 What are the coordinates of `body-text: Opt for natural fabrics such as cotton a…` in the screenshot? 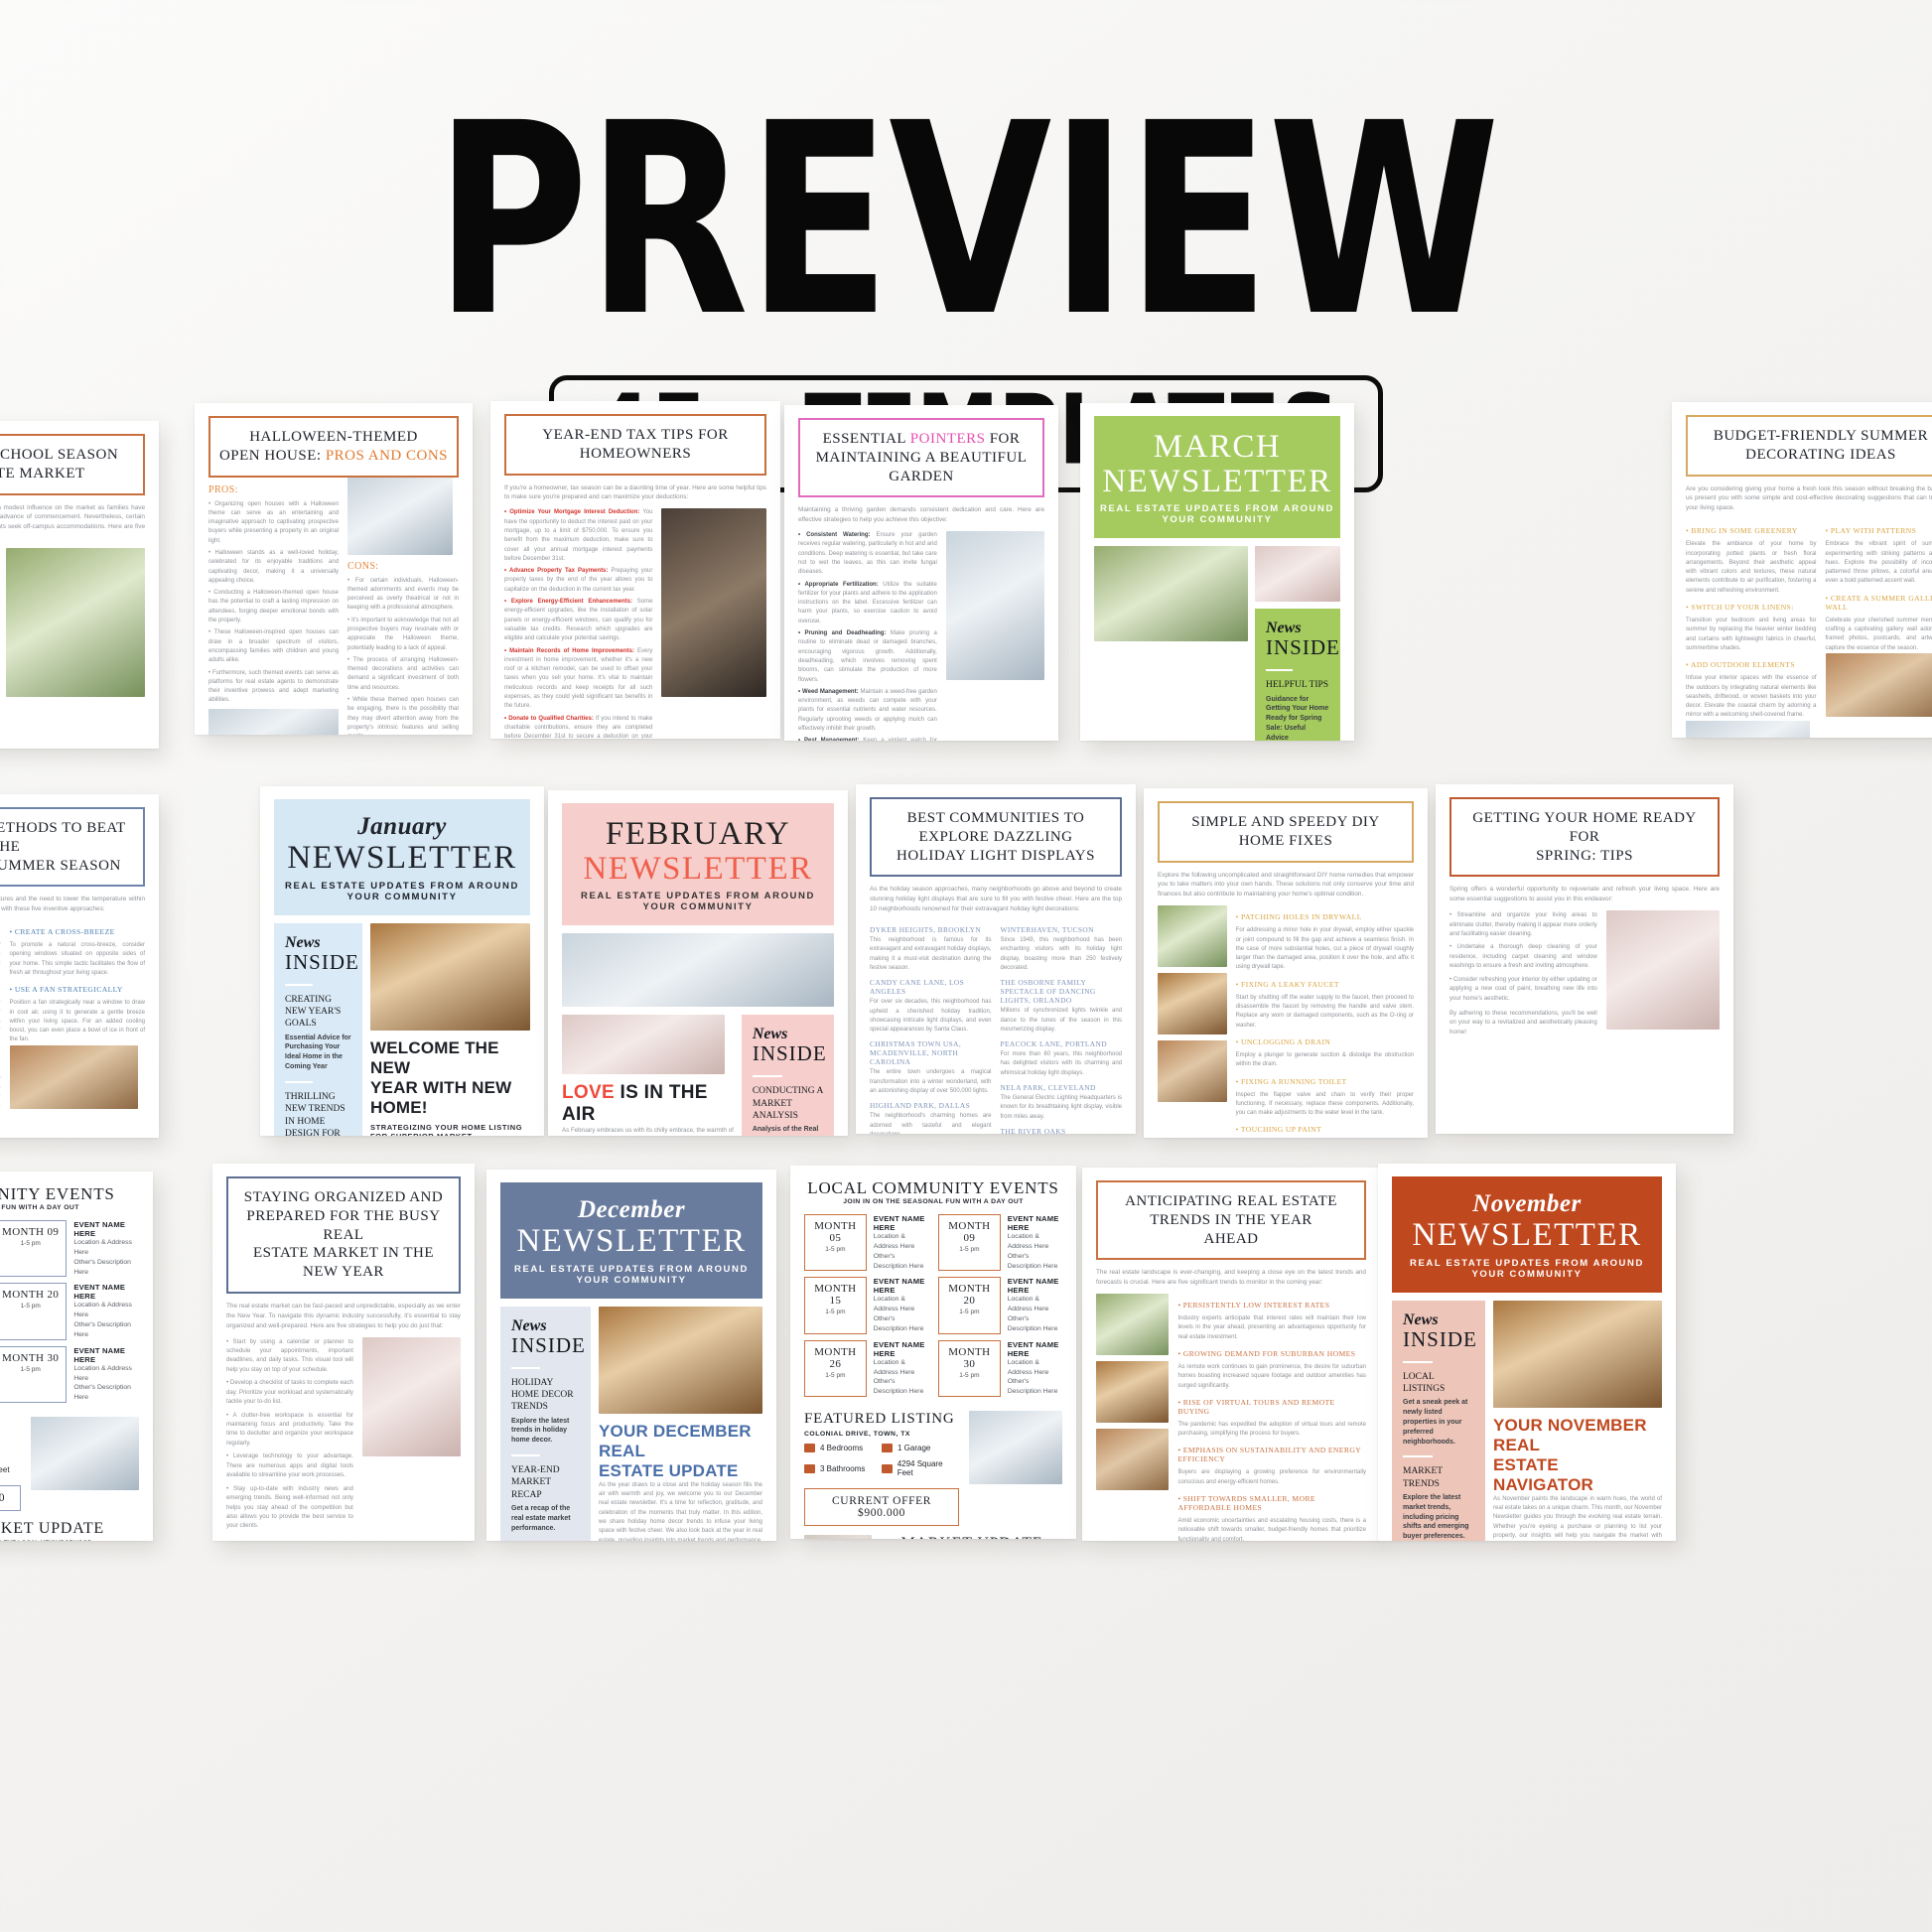 It's located at (0, 1022).